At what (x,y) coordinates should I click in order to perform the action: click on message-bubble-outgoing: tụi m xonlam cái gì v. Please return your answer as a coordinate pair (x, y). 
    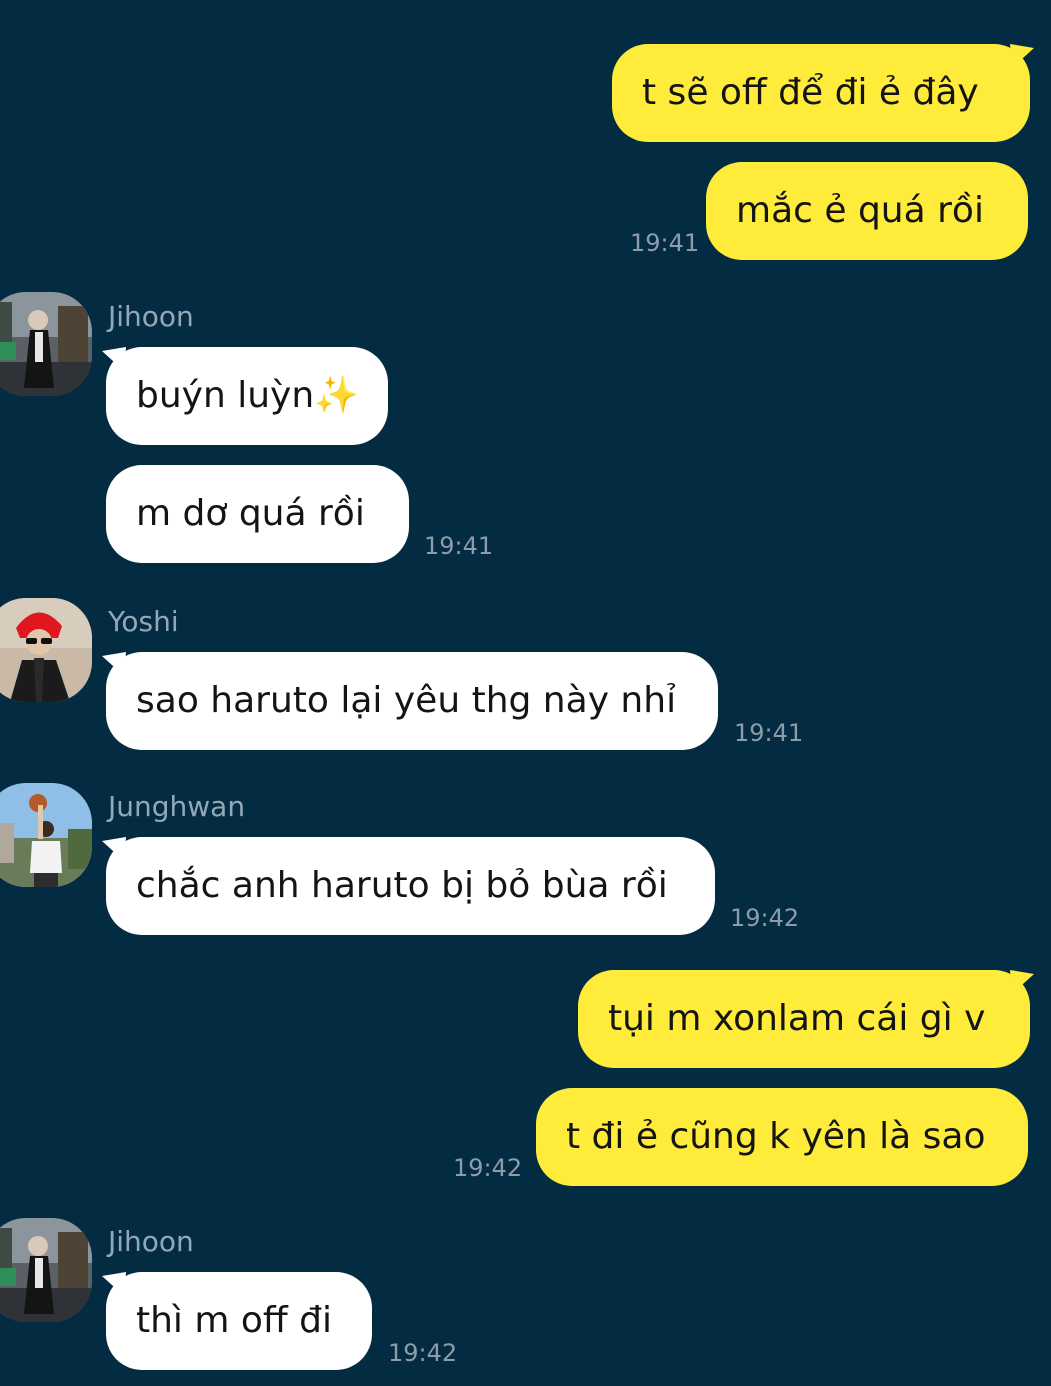
    Looking at the image, I should click on (804, 1019).